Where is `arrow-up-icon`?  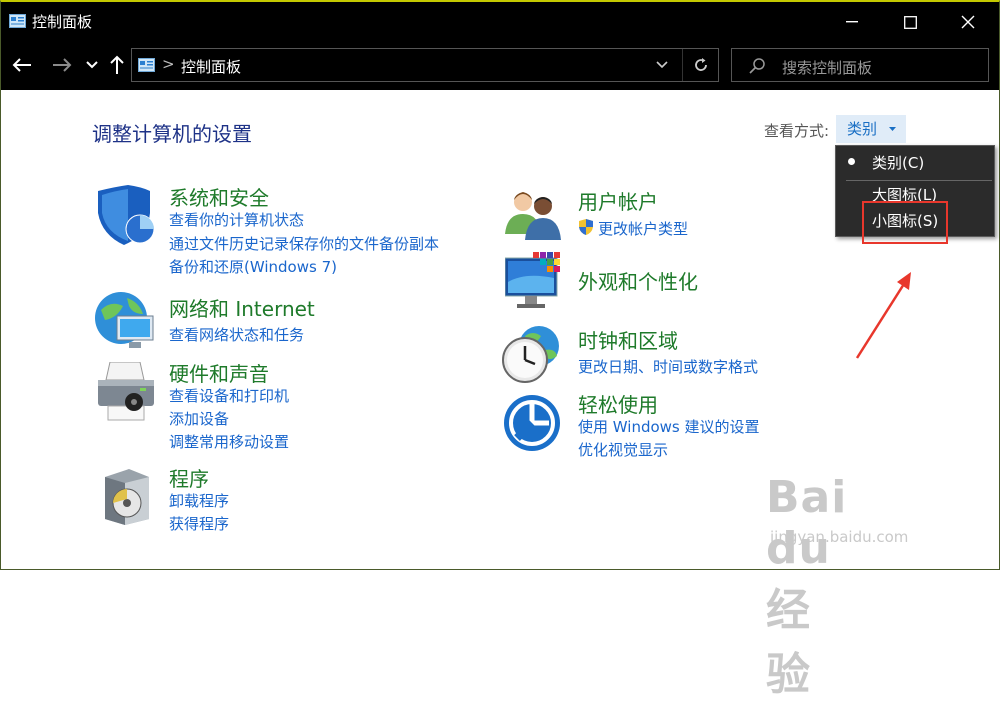 arrow-up-icon is located at coordinates (117, 64).